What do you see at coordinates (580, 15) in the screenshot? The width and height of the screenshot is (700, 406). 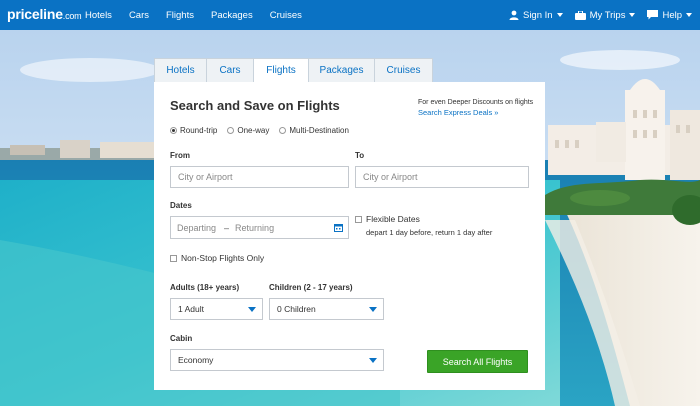 I see `suitcase-icon` at bounding box center [580, 15].